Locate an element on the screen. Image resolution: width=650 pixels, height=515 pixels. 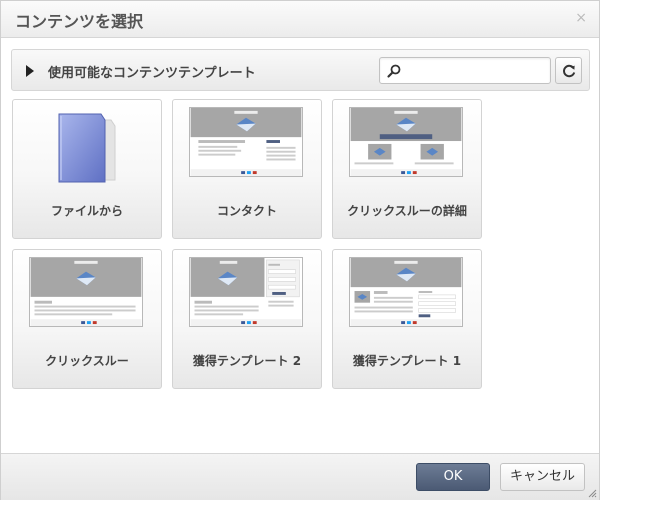
template-label: ファイルから is located at coordinates (86, 211).